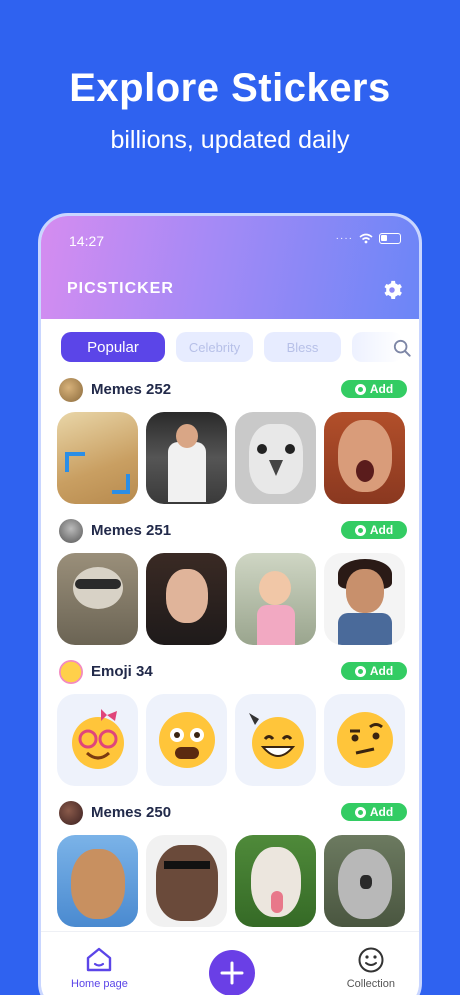 This screenshot has width=460, height=995. Describe the element at coordinates (131, 812) in the screenshot. I see `pack-title: Memes 250` at that location.